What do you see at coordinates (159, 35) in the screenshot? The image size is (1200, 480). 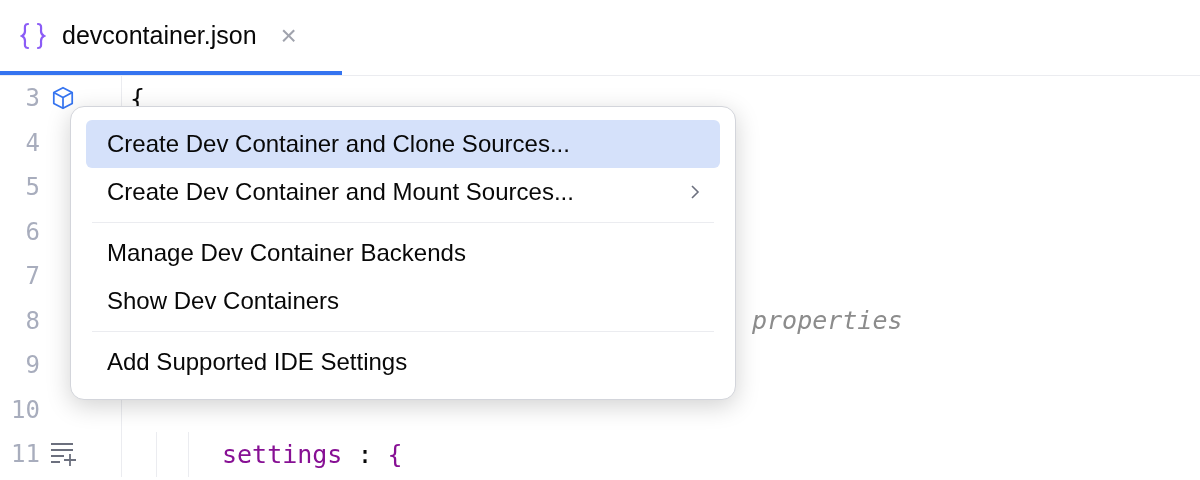 I see `tab-title: devcontainer.json` at bounding box center [159, 35].